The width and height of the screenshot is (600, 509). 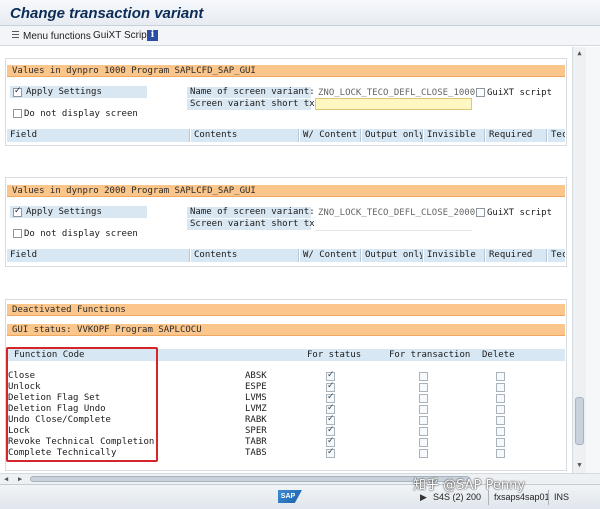 What do you see at coordinates (256, 431) in the screenshot?
I see `function-code: SPER` at bounding box center [256, 431].